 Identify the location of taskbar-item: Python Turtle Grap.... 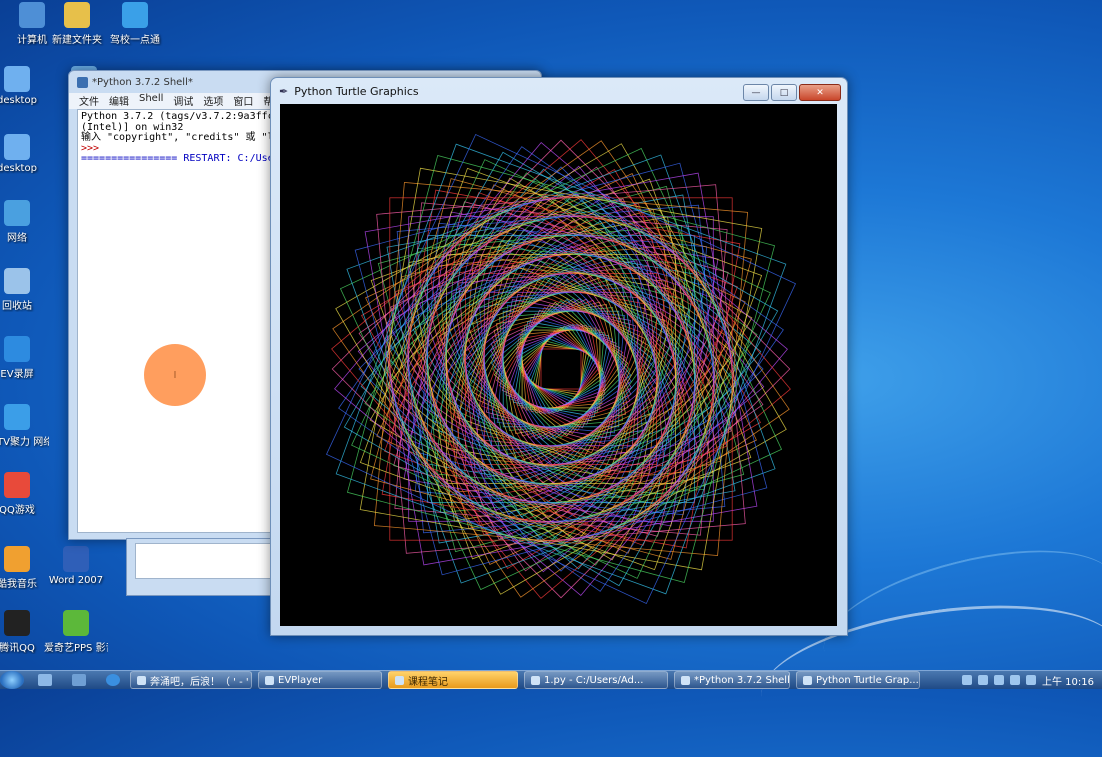
(858, 680).